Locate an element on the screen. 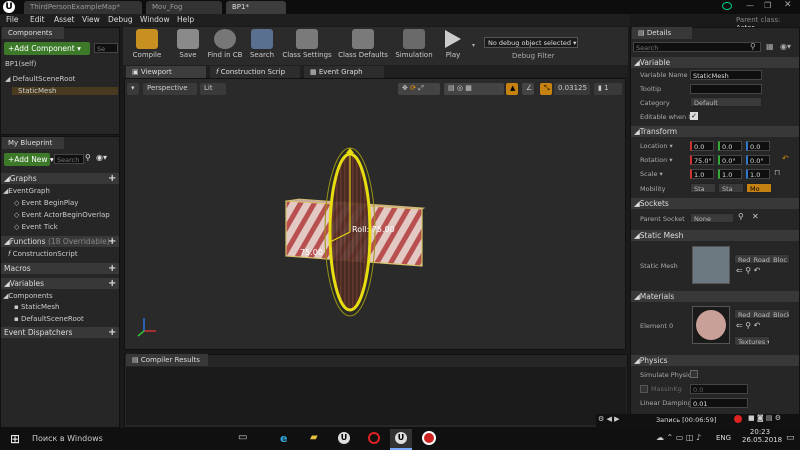  lit-button: Lit is located at coordinates (213, 89).